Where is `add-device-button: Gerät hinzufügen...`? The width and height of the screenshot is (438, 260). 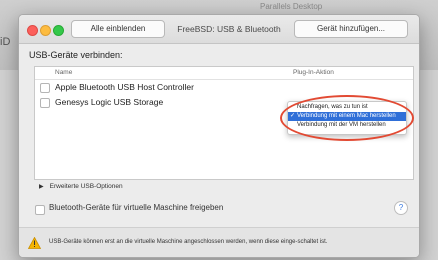 add-device-button: Gerät hinzufügen... is located at coordinates (351, 29).